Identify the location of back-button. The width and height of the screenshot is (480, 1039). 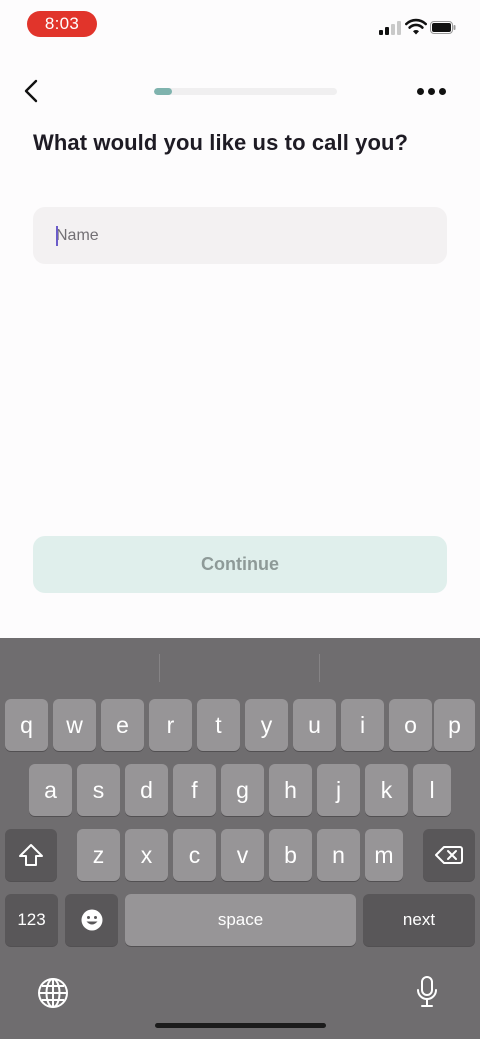
(31, 91).